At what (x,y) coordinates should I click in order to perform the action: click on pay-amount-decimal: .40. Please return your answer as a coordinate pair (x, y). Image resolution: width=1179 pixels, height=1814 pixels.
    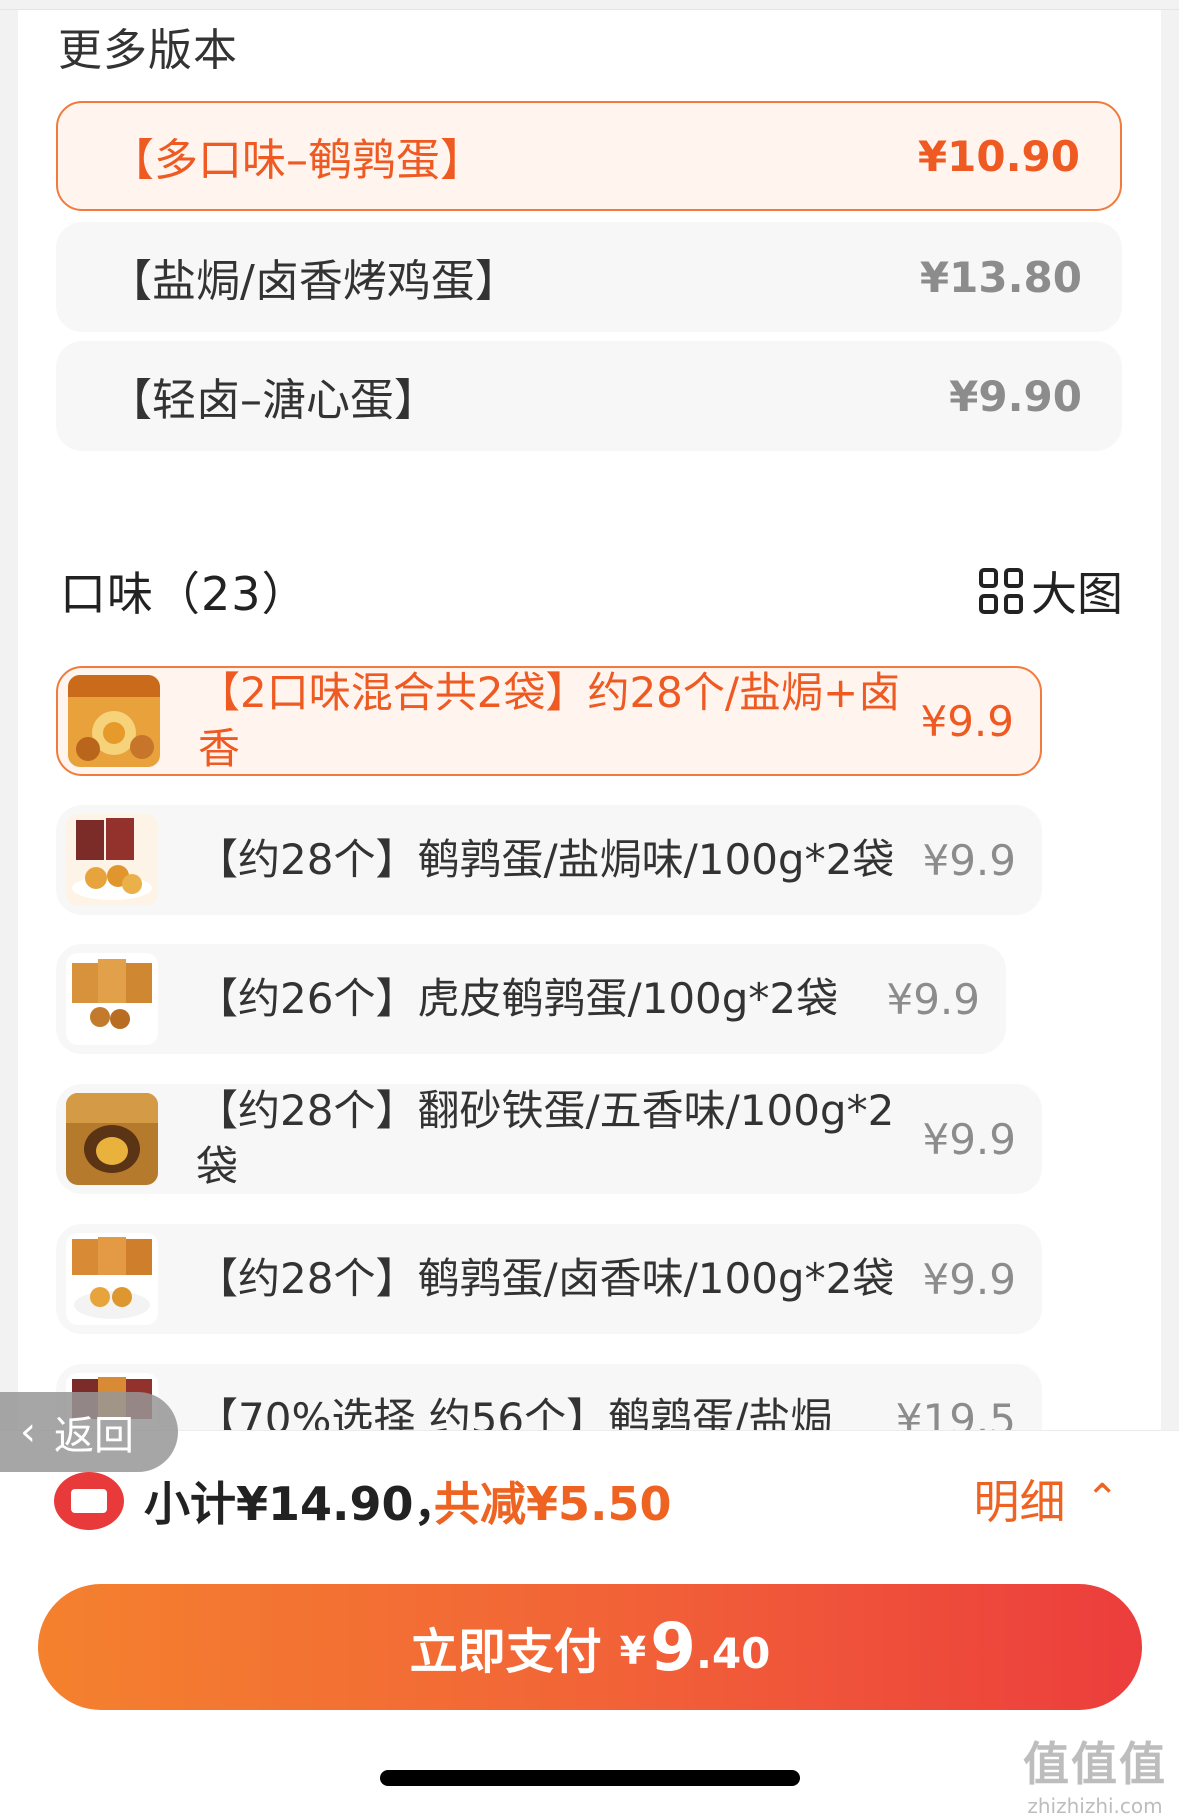
    Looking at the image, I should click on (733, 1653).